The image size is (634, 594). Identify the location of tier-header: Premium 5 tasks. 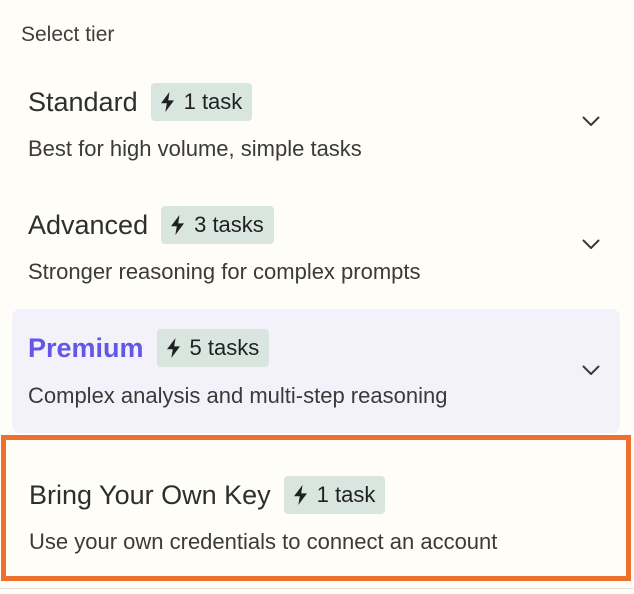
(149, 348).